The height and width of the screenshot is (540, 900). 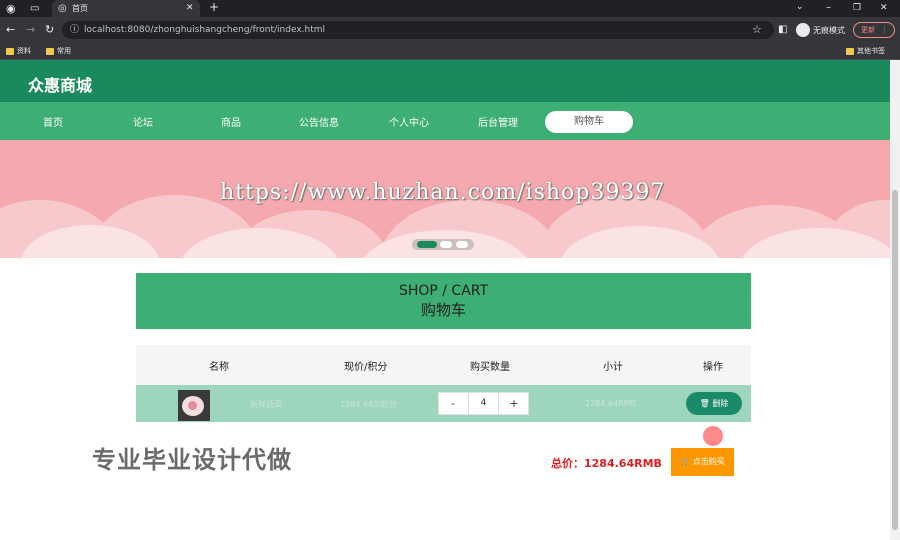 I want to click on update-label: 更新, so click(x=868, y=30).